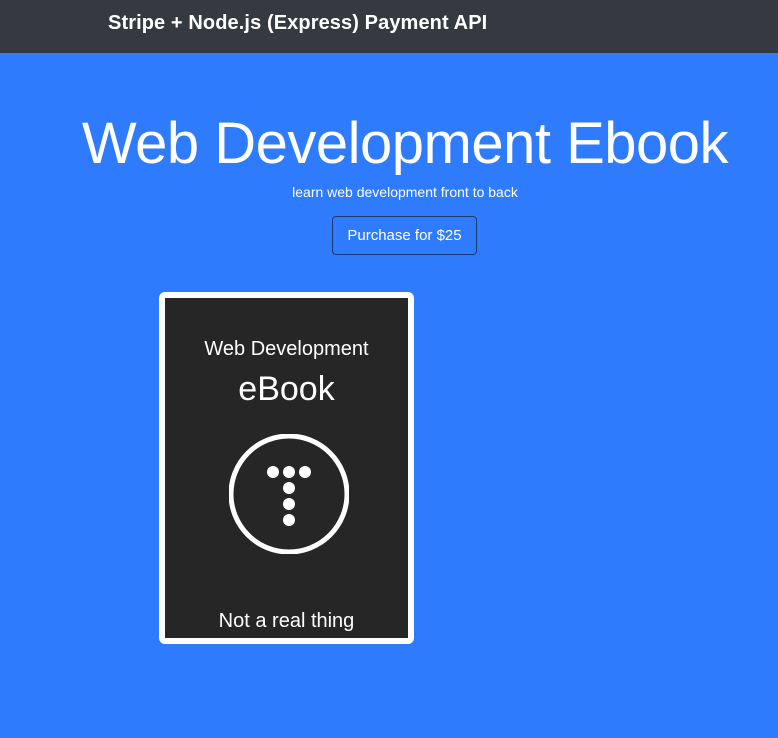 This screenshot has width=778, height=738. What do you see at coordinates (297, 23) in the screenshot?
I see `navbar-brand: Stripe + Node.js (Express) Payment API` at bounding box center [297, 23].